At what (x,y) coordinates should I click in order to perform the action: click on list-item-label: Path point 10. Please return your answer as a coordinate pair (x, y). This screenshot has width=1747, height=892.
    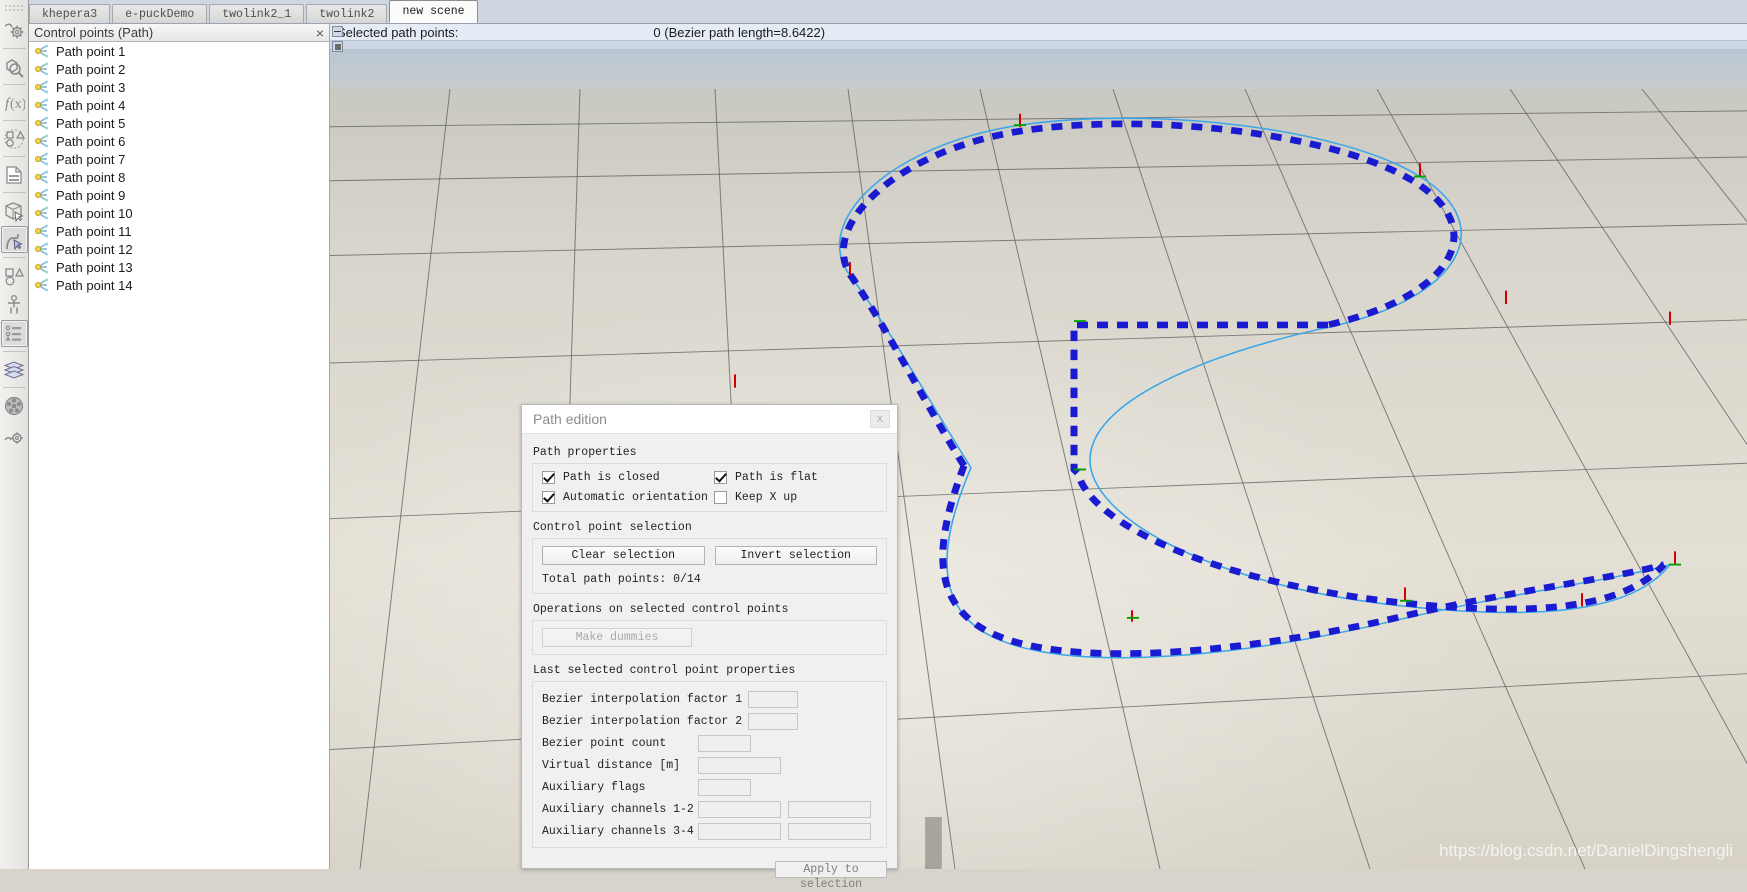
    Looking at the image, I should click on (94, 213).